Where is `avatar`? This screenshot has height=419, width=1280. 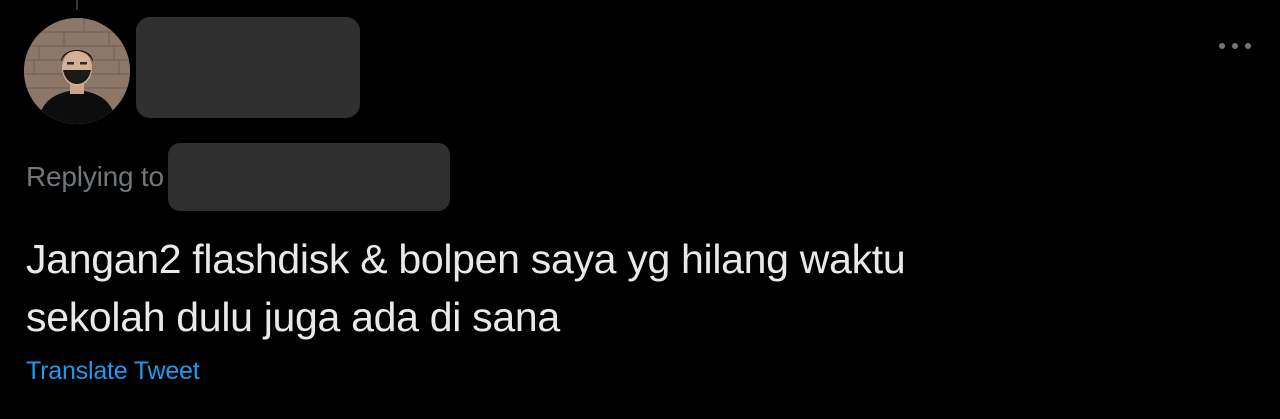 avatar is located at coordinates (77, 71).